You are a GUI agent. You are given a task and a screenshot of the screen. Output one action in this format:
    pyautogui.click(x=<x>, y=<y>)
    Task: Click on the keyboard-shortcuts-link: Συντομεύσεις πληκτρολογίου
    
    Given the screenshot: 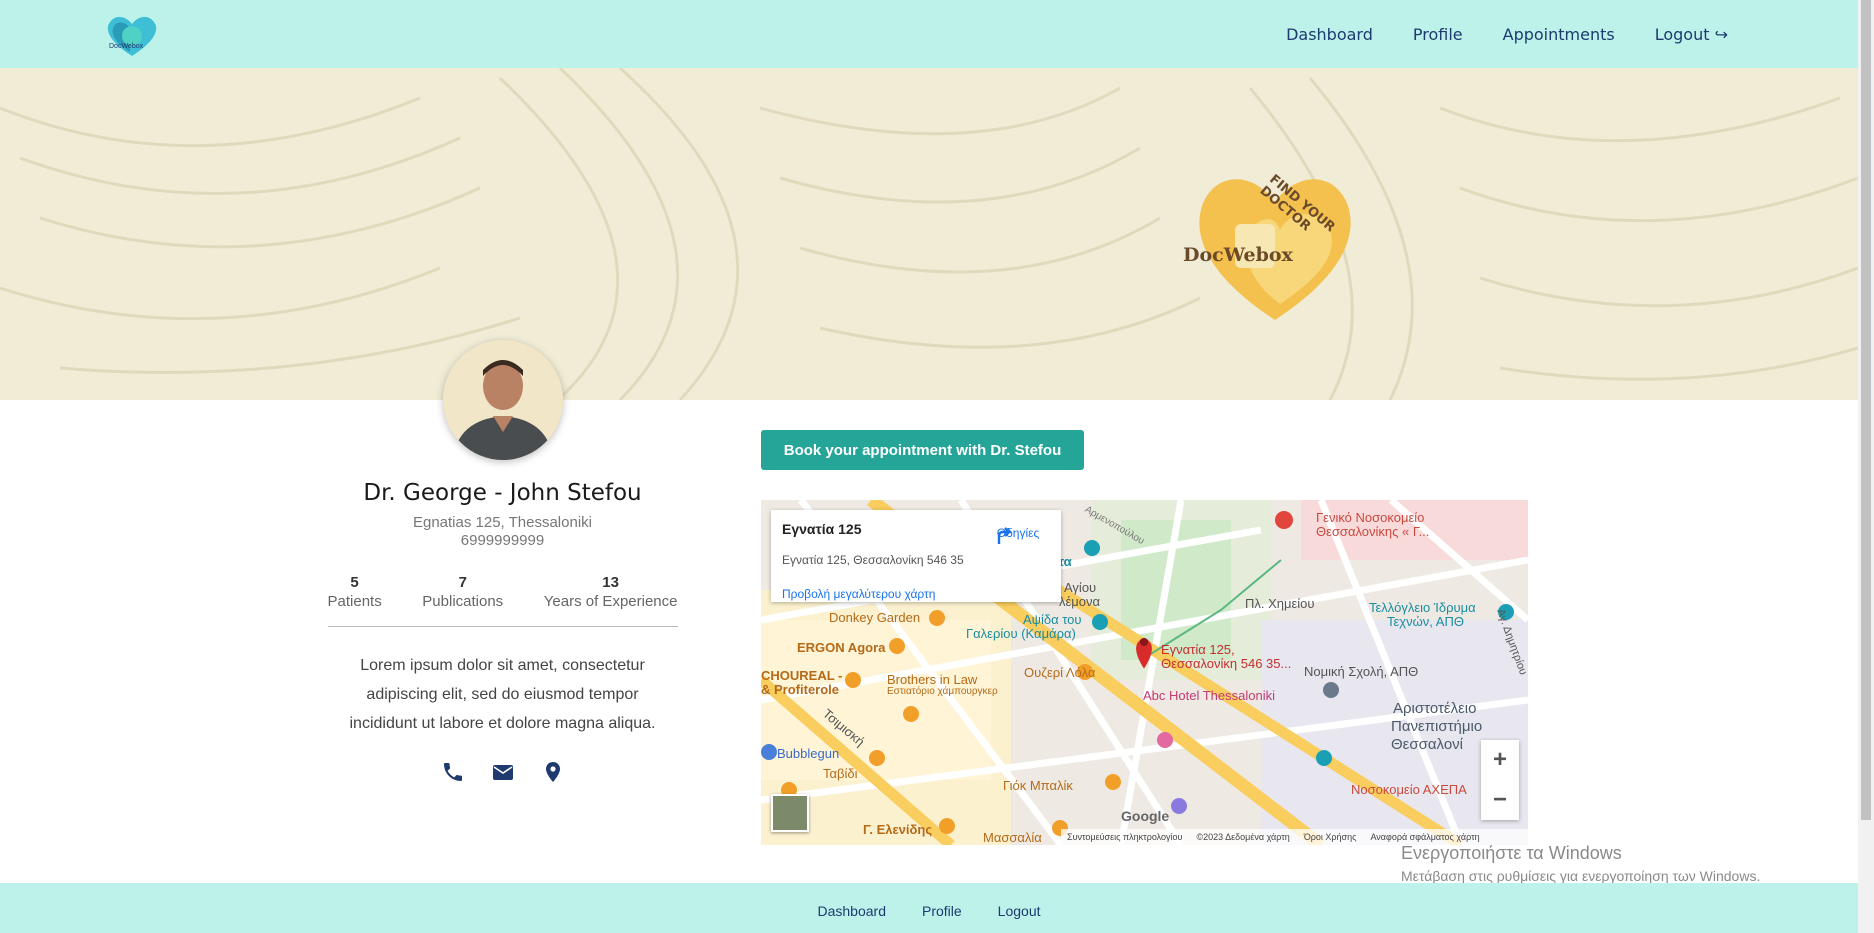 What is the action you would take?
    pyautogui.click(x=1124, y=837)
    